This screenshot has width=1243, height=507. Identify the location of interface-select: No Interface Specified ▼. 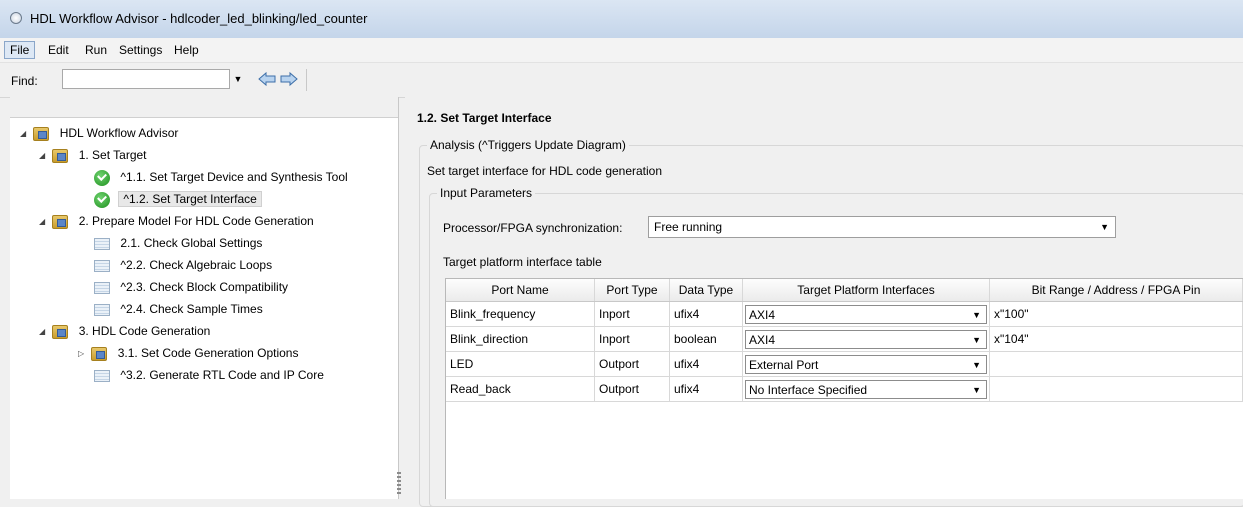
(866, 389).